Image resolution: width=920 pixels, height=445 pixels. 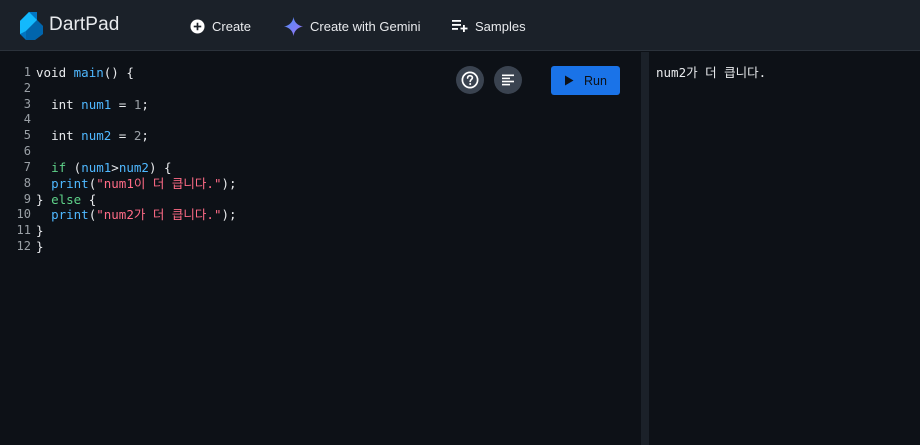 I want to click on create-with-gemini-label: Create with Gemini, so click(x=365, y=26).